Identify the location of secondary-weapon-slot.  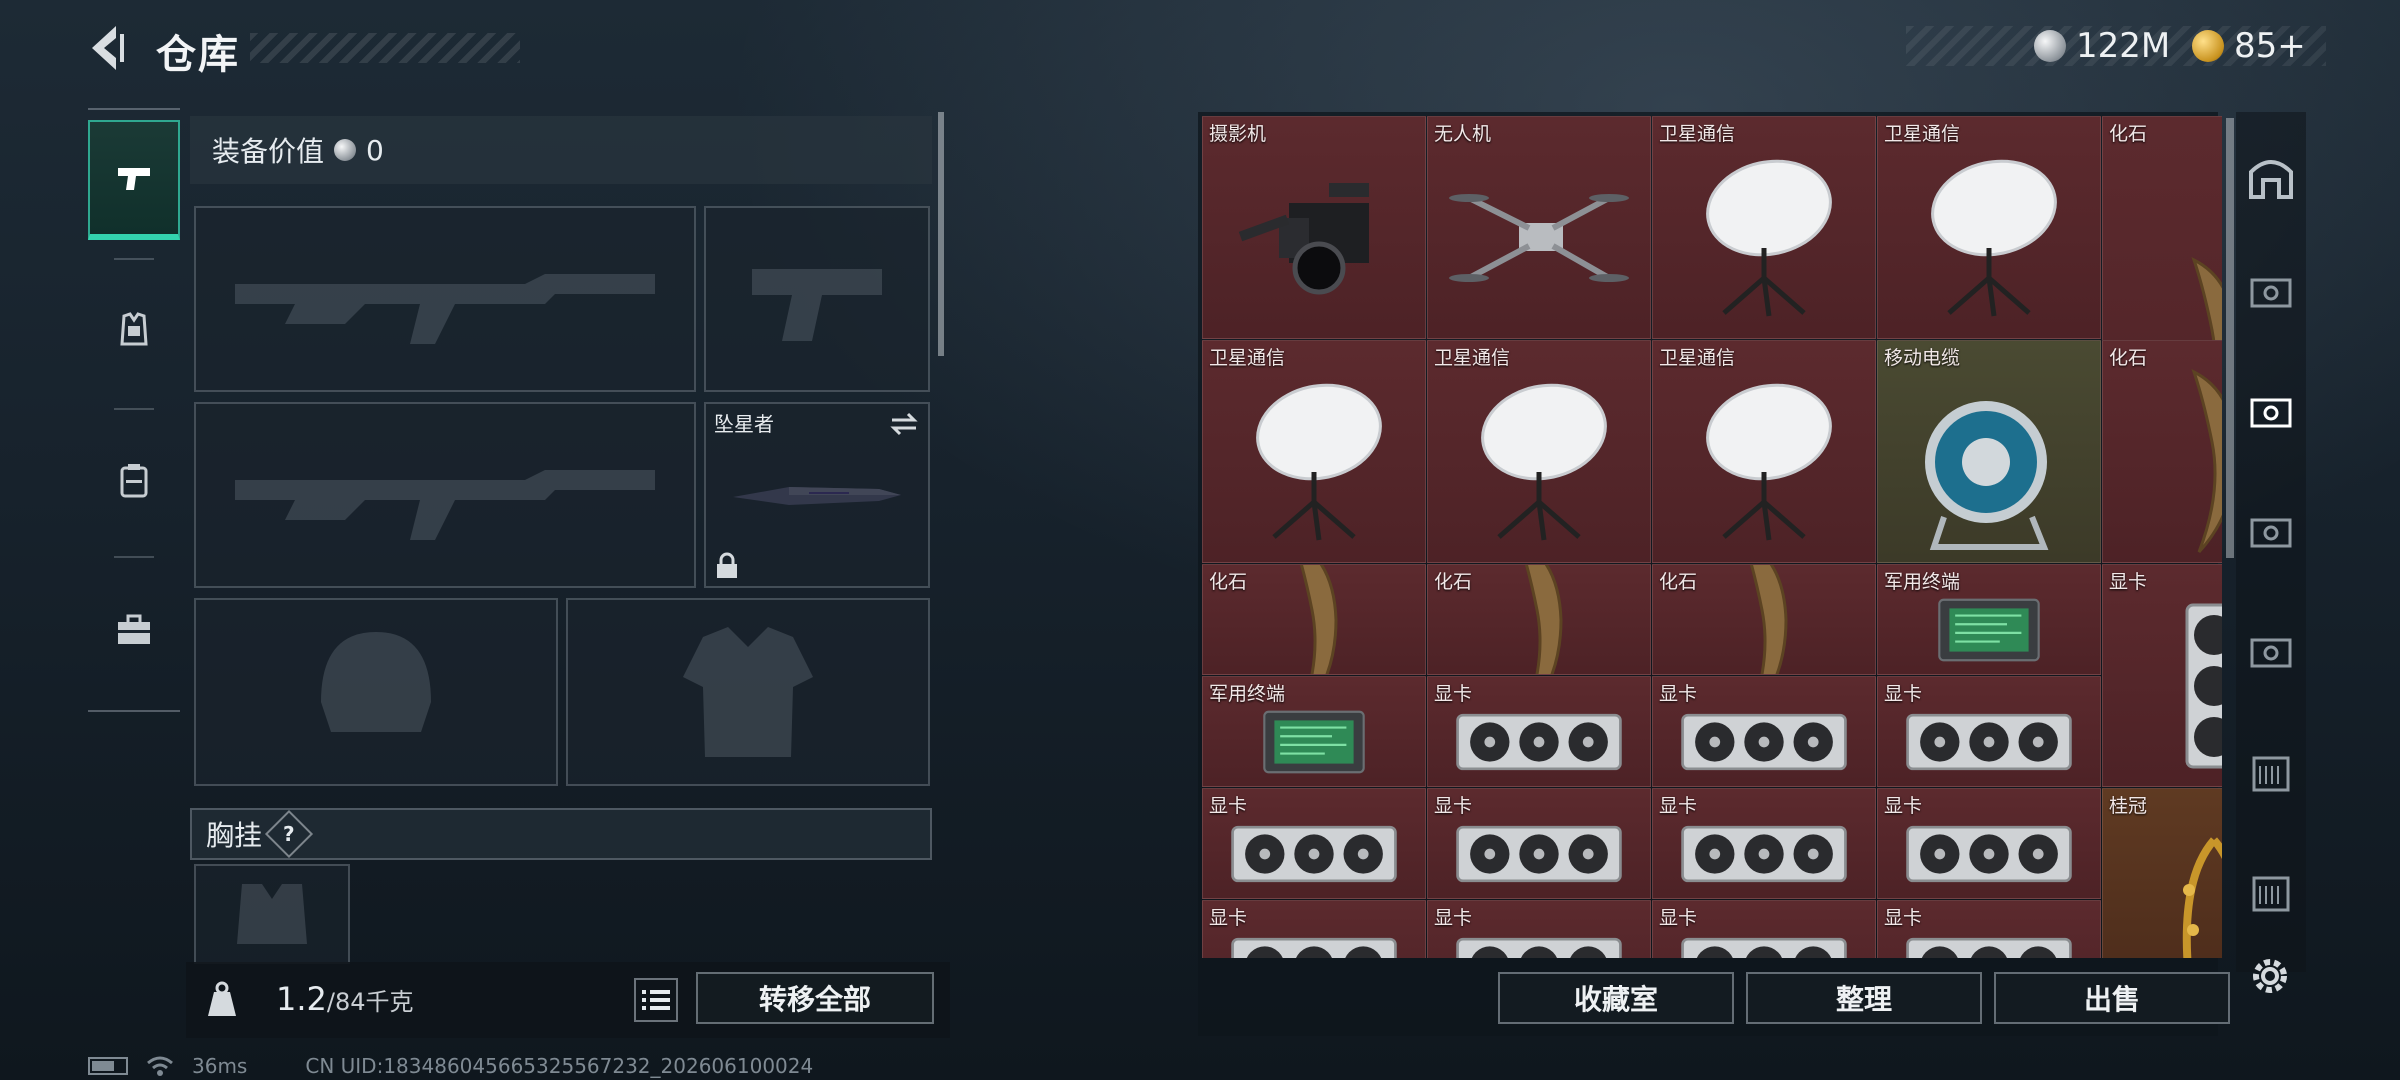
(445, 495).